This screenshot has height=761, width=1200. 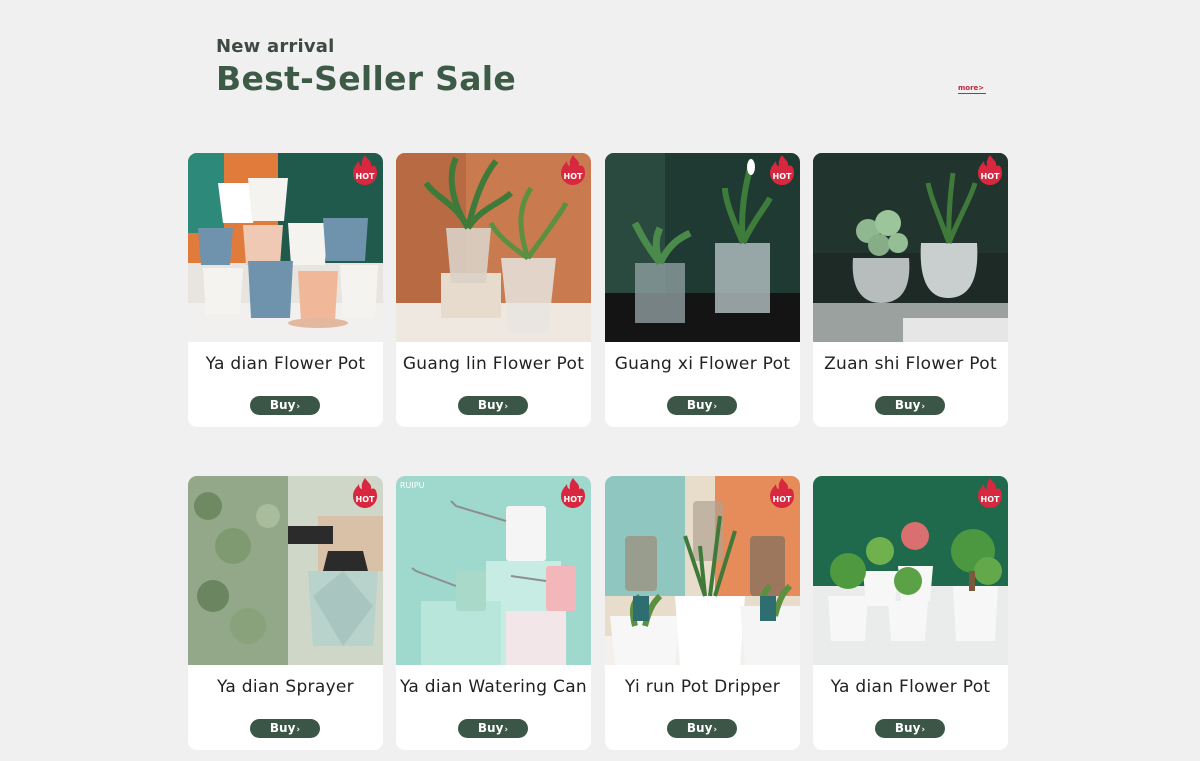 What do you see at coordinates (285, 687) in the screenshot?
I see `product-name: Ya dian Sprayer` at bounding box center [285, 687].